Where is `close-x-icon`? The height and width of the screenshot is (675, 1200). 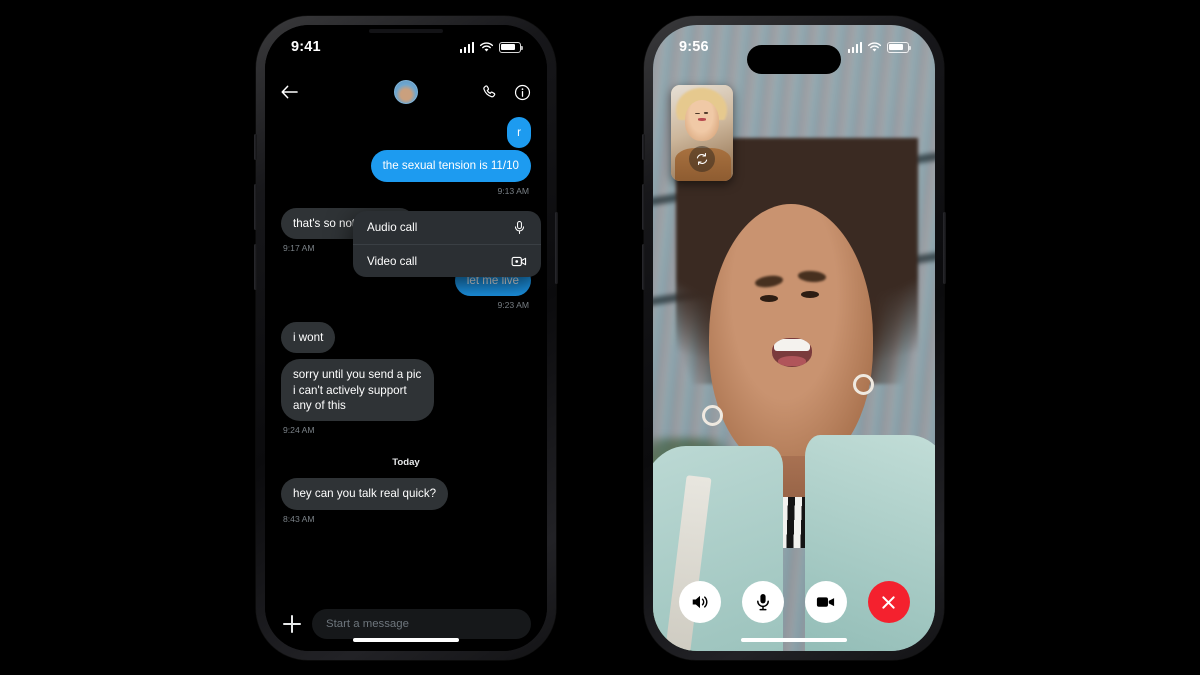
close-x-icon is located at coordinates (888, 602).